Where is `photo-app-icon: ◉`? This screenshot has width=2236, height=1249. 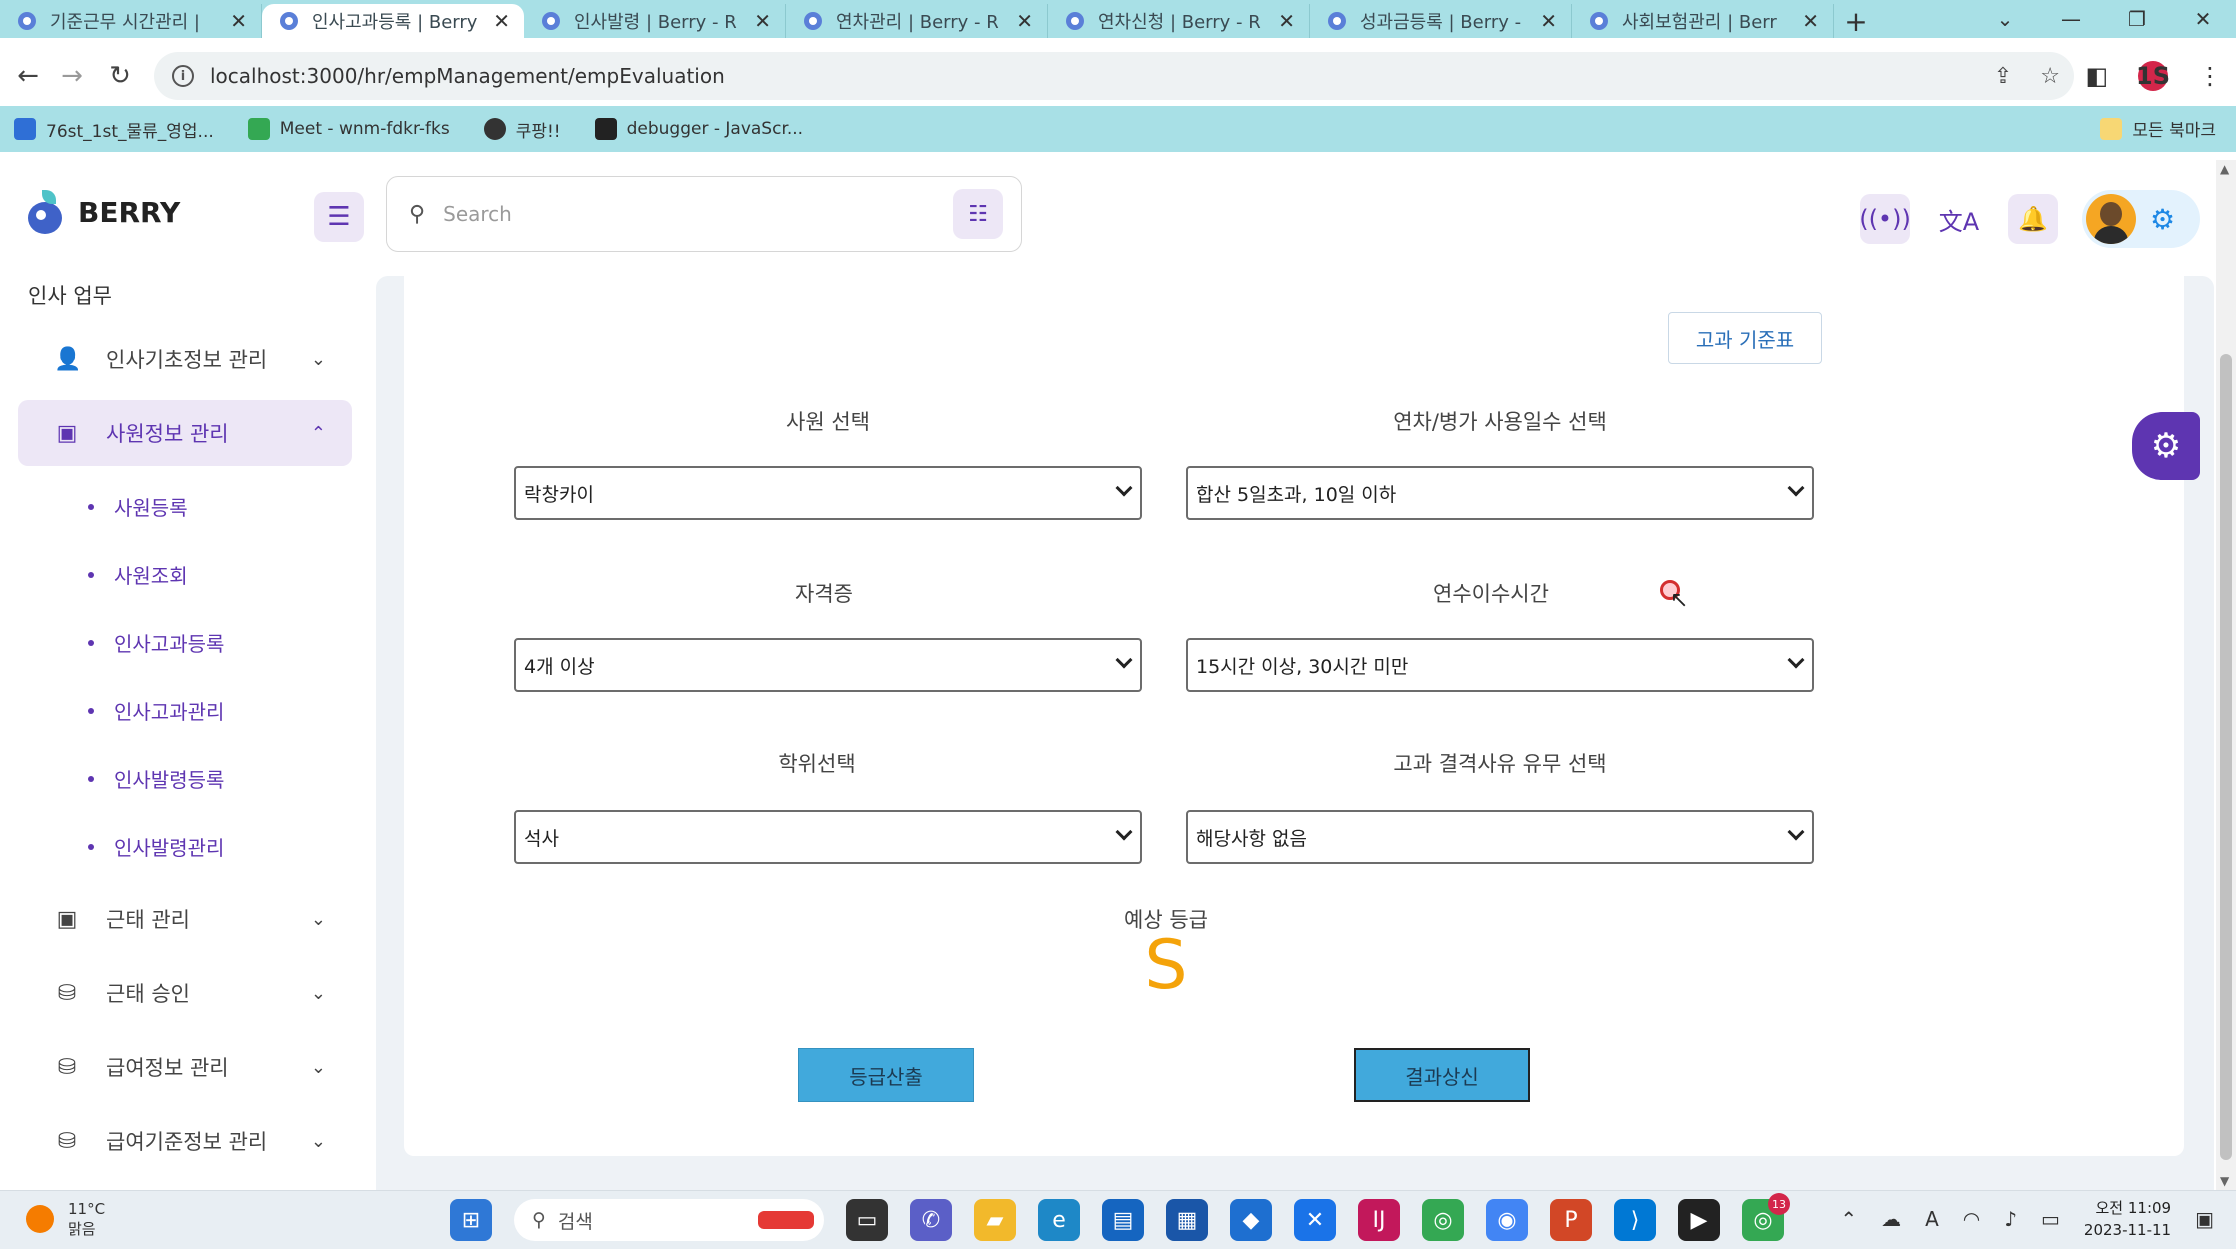 photo-app-icon: ◉ is located at coordinates (1507, 1220).